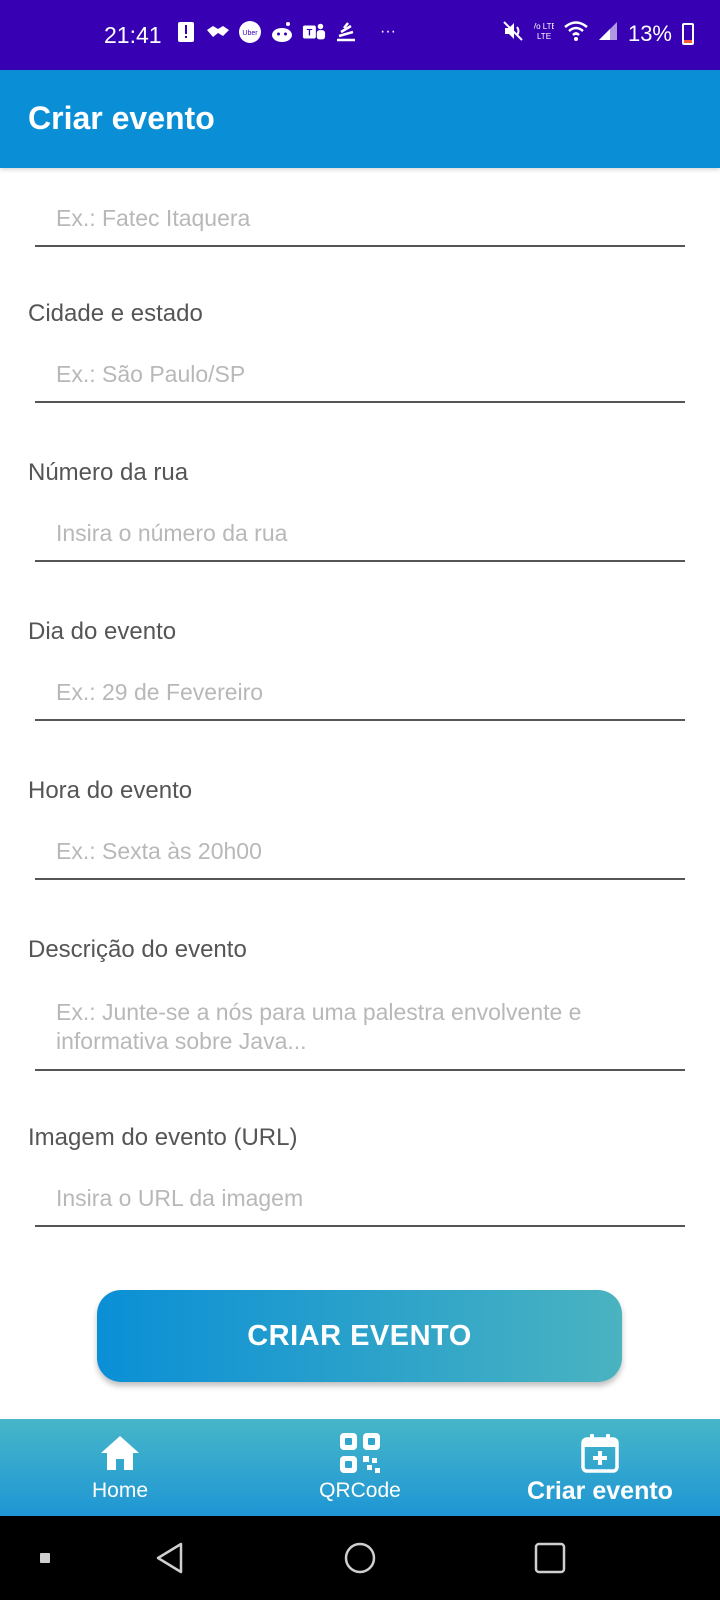 Image resolution: width=720 pixels, height=1600 pixels. Describe the element at coordinates (576, 33) in the screenshot. I see `wifi-icon` at that location.